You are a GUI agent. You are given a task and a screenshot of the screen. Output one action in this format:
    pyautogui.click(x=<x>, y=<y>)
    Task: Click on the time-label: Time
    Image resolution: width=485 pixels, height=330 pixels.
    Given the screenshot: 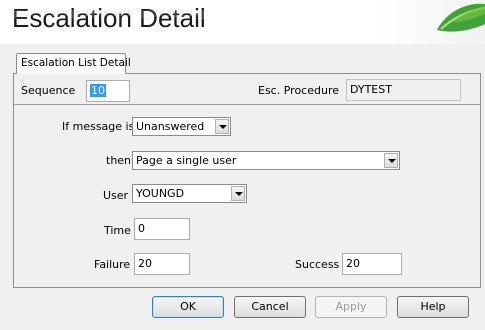 What is the action you would take?
    pyautogui.click(x=117, y=230)
    